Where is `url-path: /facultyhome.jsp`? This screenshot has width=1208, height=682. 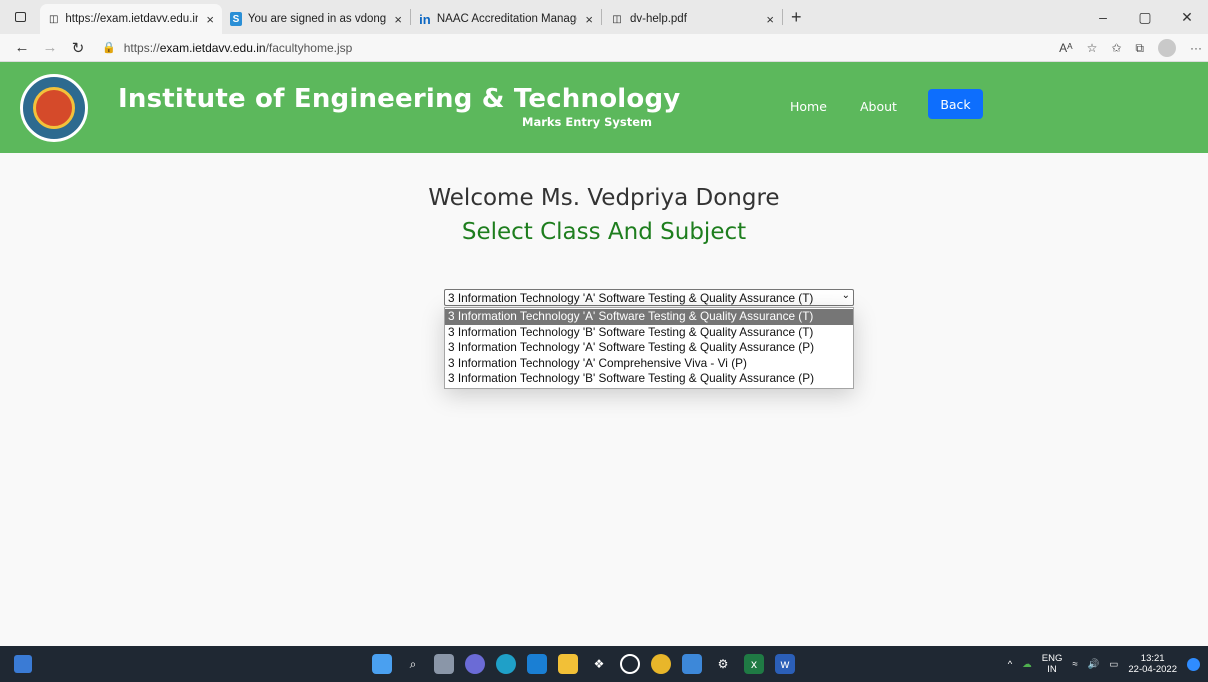
url-path: /facultyhome.jsp is located at coordinates (309, 47).